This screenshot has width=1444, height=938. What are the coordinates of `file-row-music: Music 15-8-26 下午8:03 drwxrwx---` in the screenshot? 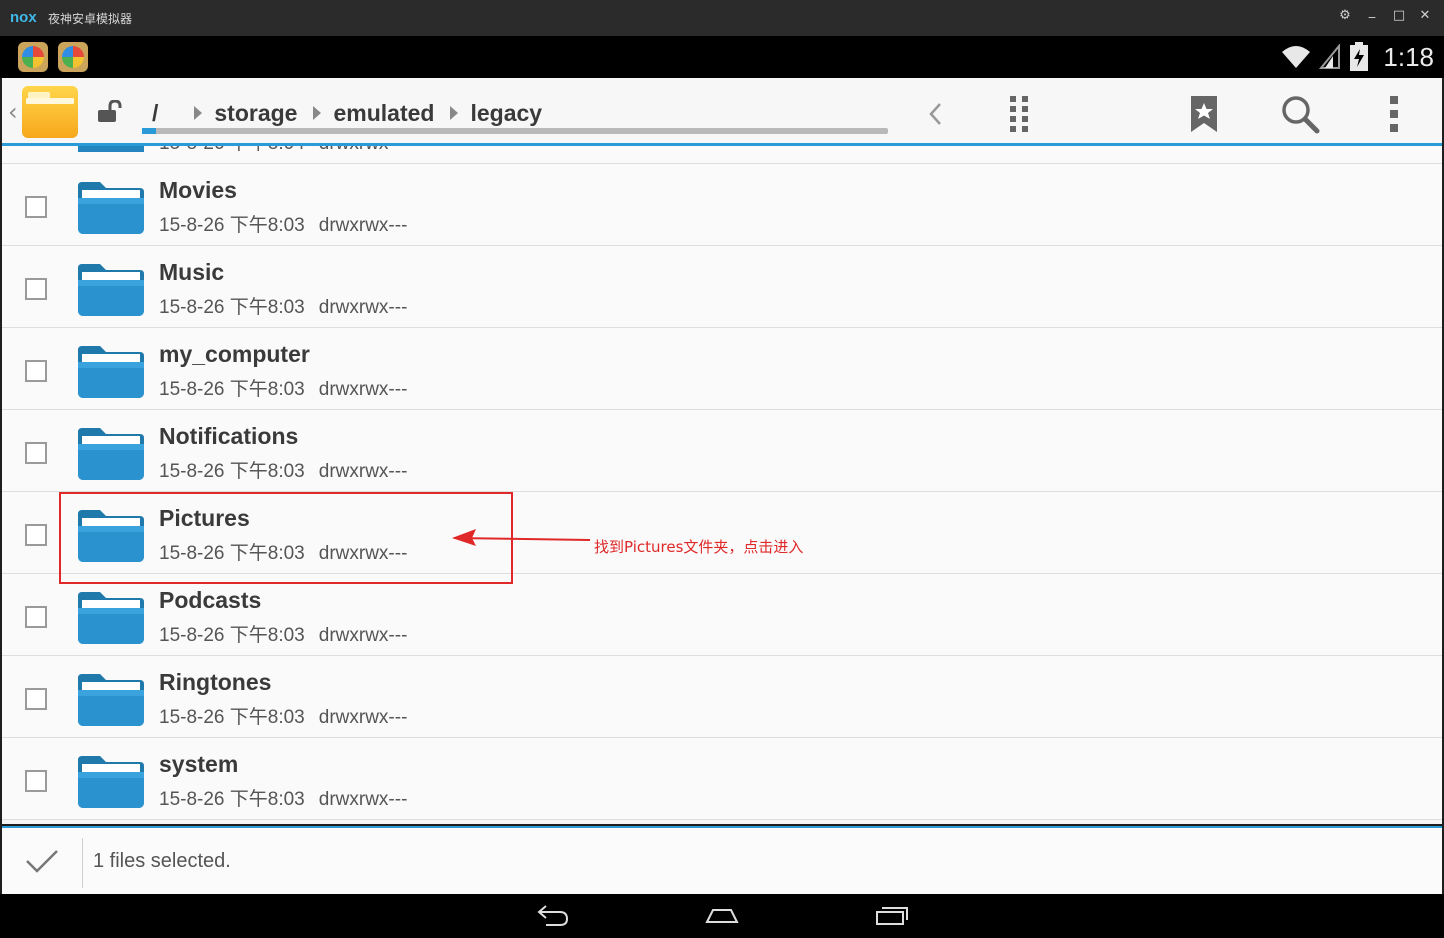 It's located at (722, 287).